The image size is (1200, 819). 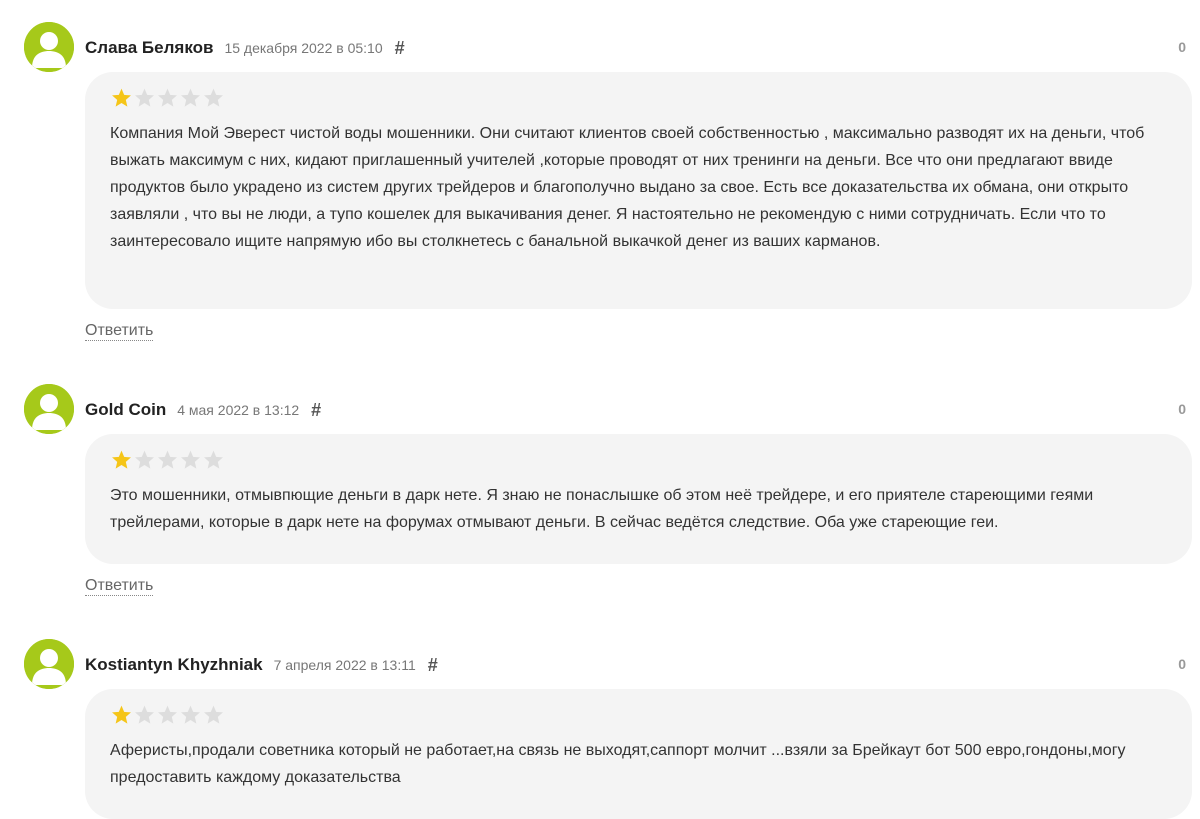 What do you see at coordinates (303, 48) in the screenshot?
I see `comment-date: 15 декабря 2022 в 05:10` at bounding box center [303, 48].